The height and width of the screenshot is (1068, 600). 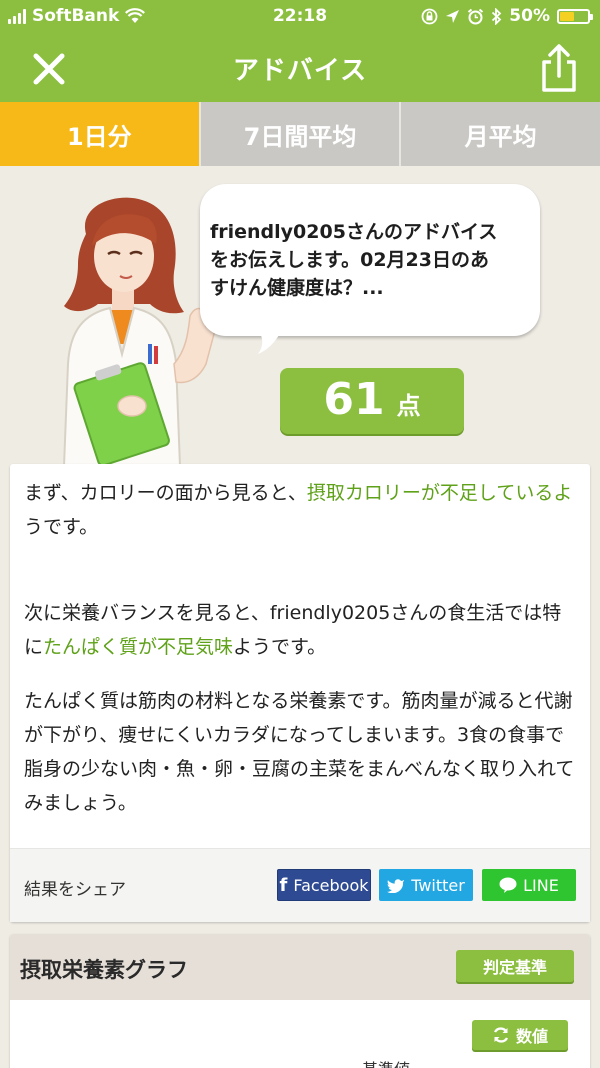 What do you see at coordinates (300, 71) in the screenshot?
I see `page-title: アドバイス` at bounding box center [300, 71].